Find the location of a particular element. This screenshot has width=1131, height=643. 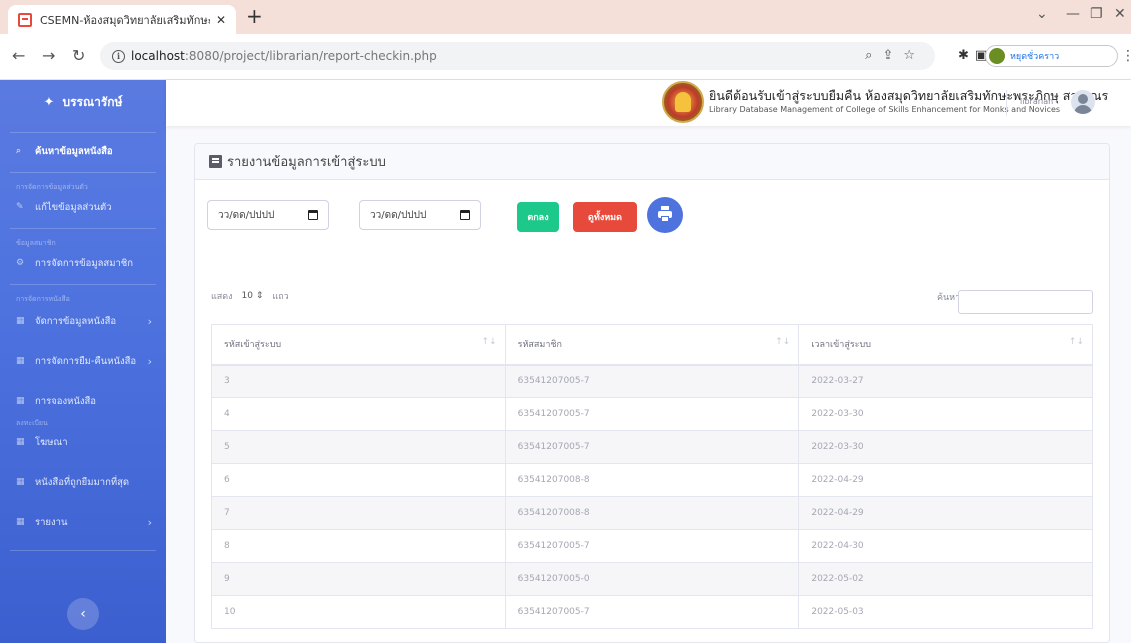

browser-tab: CSEMN-ห้องสมุดวิทยาลัยเสริมทักษะ ✕ is located at coordinates (122, 19).